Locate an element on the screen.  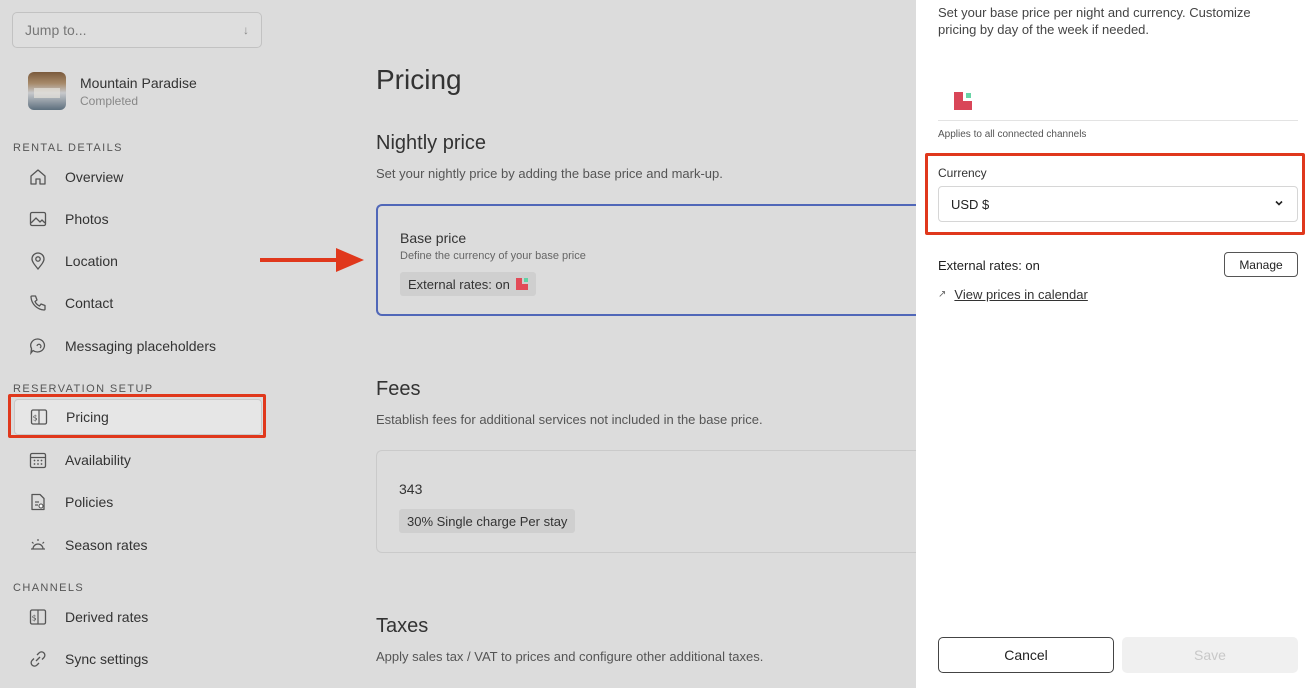
property-header: Mountain Paradise Completed is located at coordinates (112, 91).